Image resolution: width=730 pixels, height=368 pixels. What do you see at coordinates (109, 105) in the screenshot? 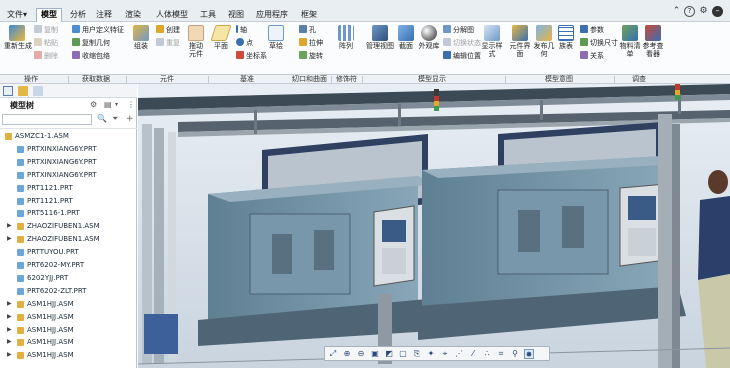
I see `show-menu-icon: ▤` at bounding box center [109, 105].